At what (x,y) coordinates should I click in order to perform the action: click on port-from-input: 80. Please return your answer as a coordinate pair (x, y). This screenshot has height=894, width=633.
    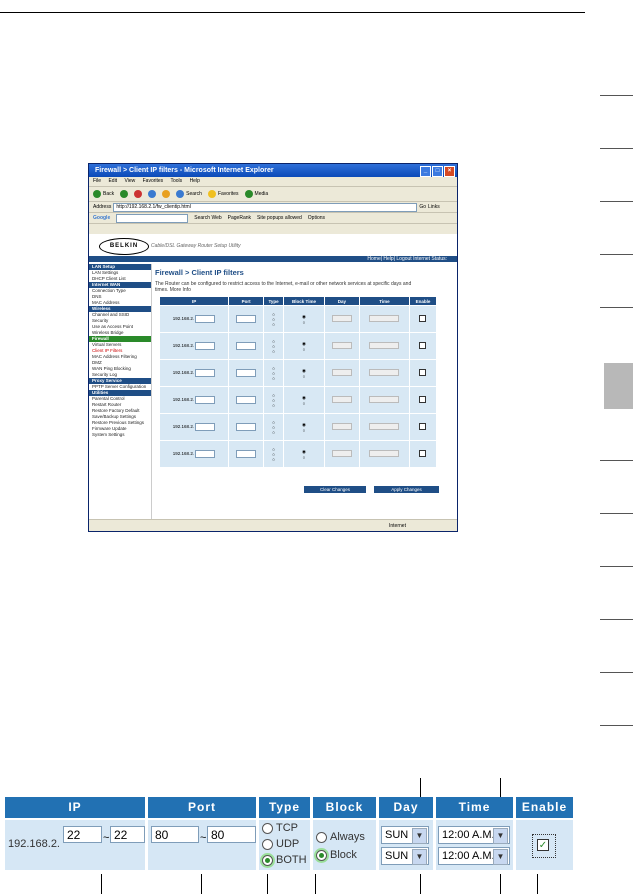
    Looking at the image, I should click on (175, 834).